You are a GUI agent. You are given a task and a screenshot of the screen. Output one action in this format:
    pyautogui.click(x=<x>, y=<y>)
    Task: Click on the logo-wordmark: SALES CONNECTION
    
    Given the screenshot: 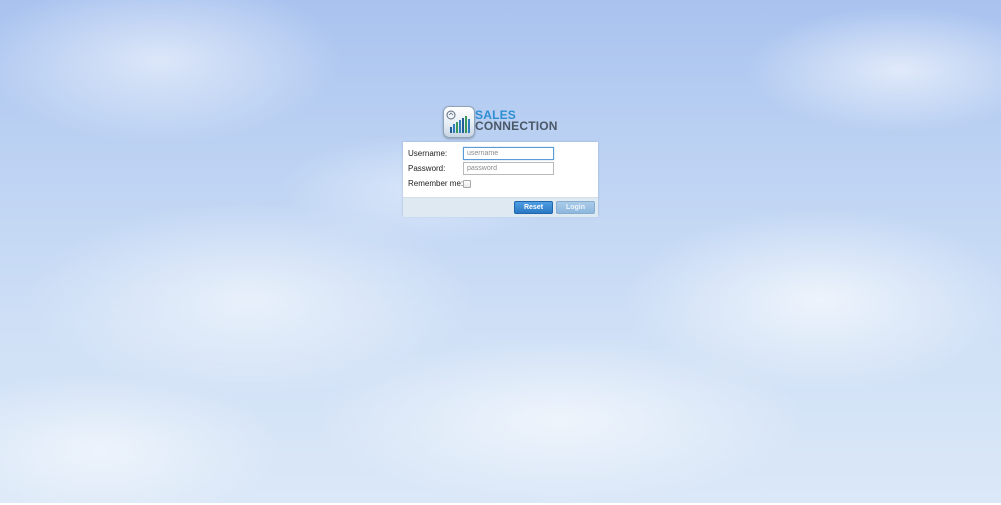 What is the action you would take?
    pyautogui.click(x=516, y=121)
    